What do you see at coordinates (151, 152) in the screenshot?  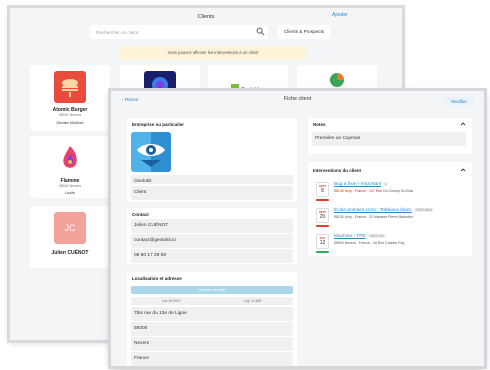 I see `company-logo` at bounding box center [151, 152].